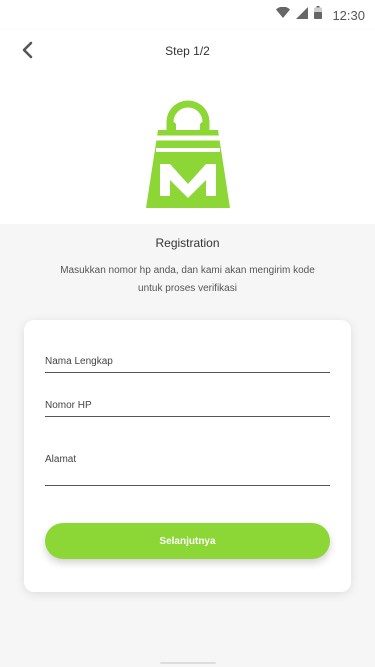 The image size is (375, 667). What do you see at coordinates (187, 15) in the screenshot?
I see `status-bar: 12:30` at bounding box center [187, 15].